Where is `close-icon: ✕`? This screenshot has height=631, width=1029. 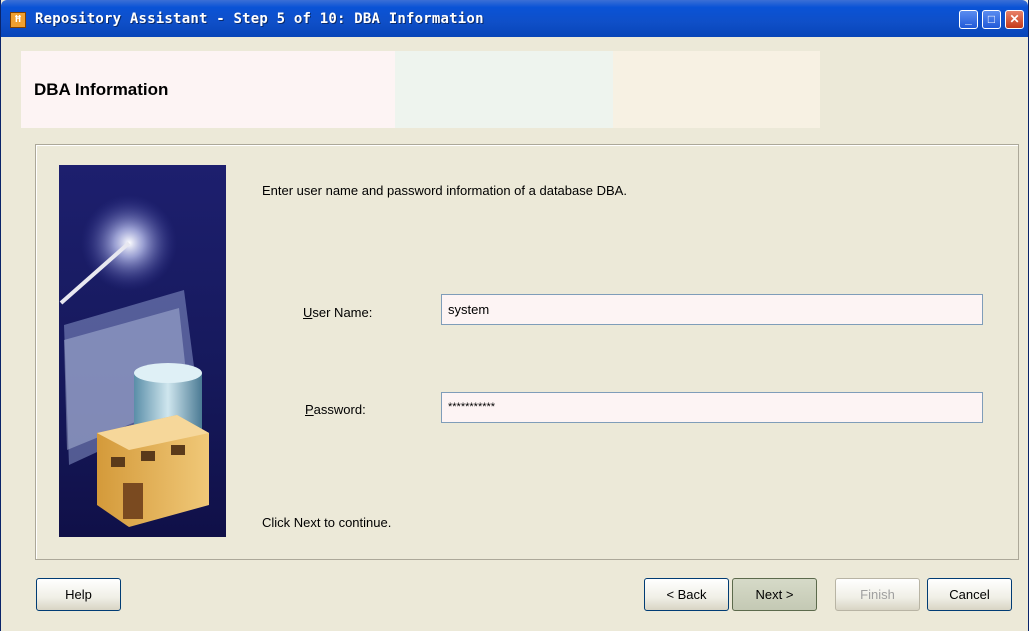
close-icon: ✕ is located at coordinates (1014, 19).